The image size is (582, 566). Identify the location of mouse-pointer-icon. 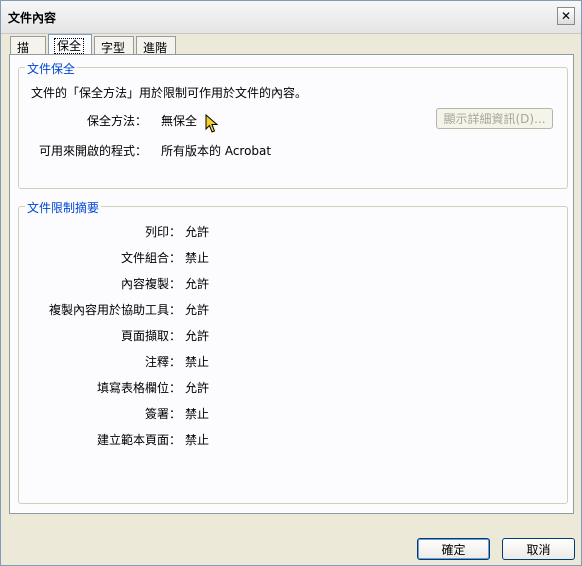
(212, 123).